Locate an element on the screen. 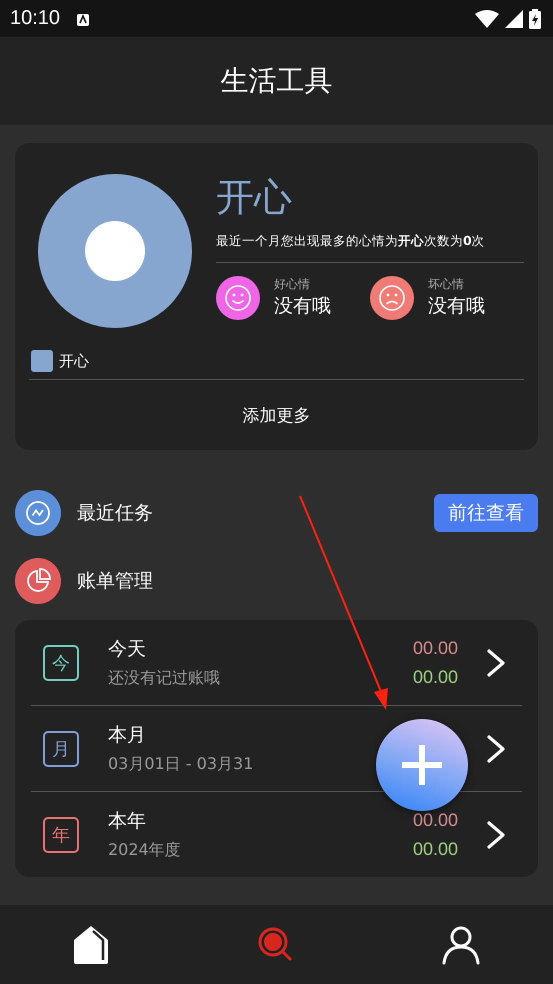 Image resolution: width=553 pixels, height=984 pixels. view-button: 前往查看 is located at coordinates (486, 513).